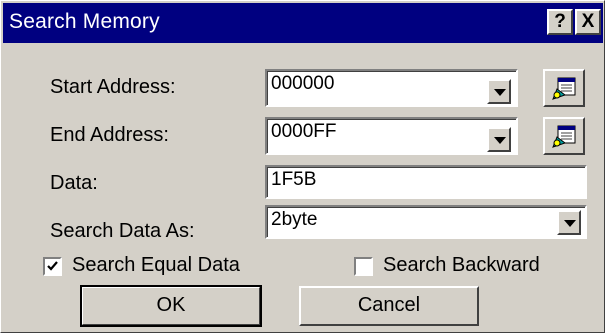 This screenshot has height=335, width=607. I want to click on start-address-browse-button, so click(564, 88).